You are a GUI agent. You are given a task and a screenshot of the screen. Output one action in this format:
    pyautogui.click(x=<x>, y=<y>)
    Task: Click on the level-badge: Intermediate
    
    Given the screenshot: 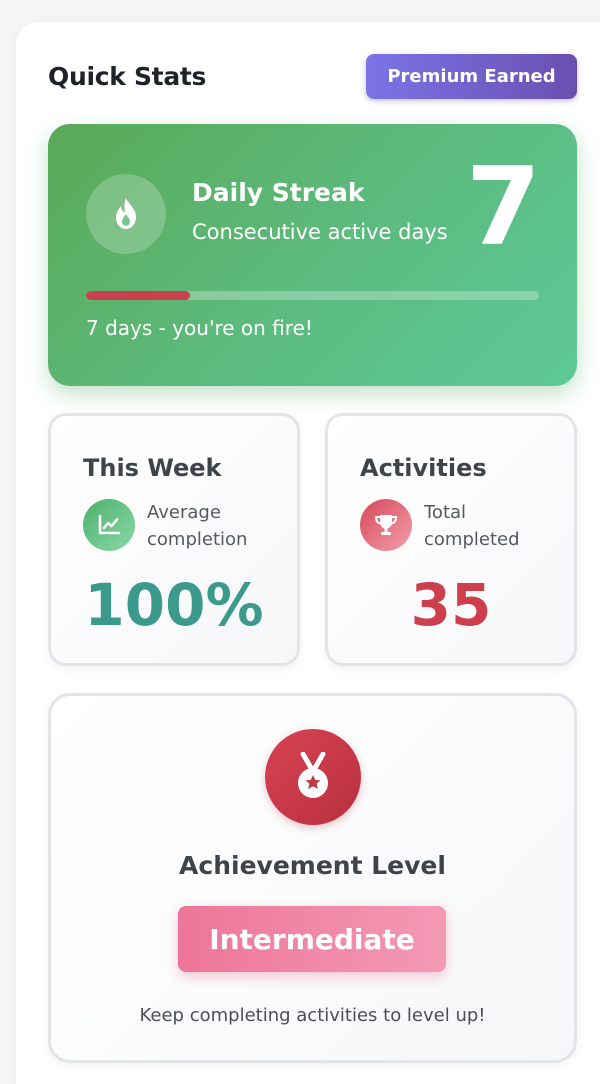 What is the action you would take?
    pyautogui.click(x=312, y=939)
    